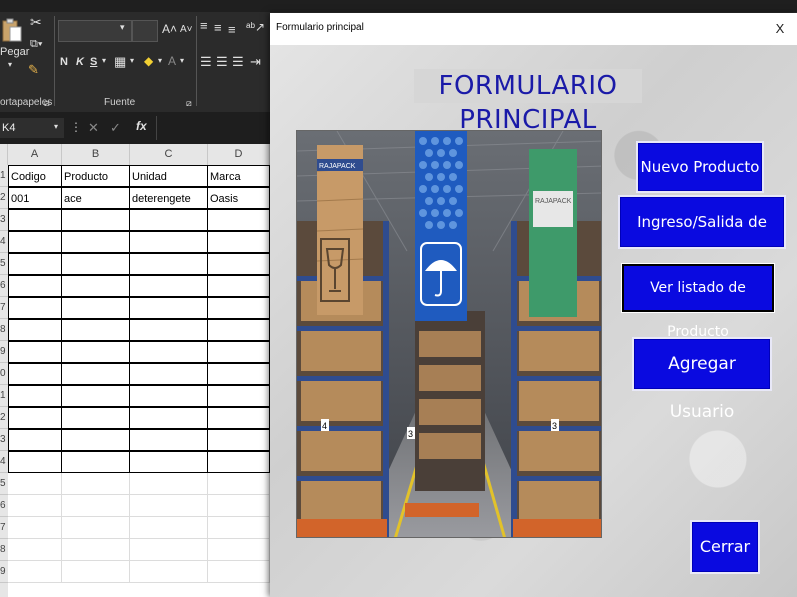 Image resolution: width=797 pixels, height=597 pixels. Describe the element at coordinates (10, 64) in the screenshot. I see `paste-dropdown-icon: ▾` at that location.